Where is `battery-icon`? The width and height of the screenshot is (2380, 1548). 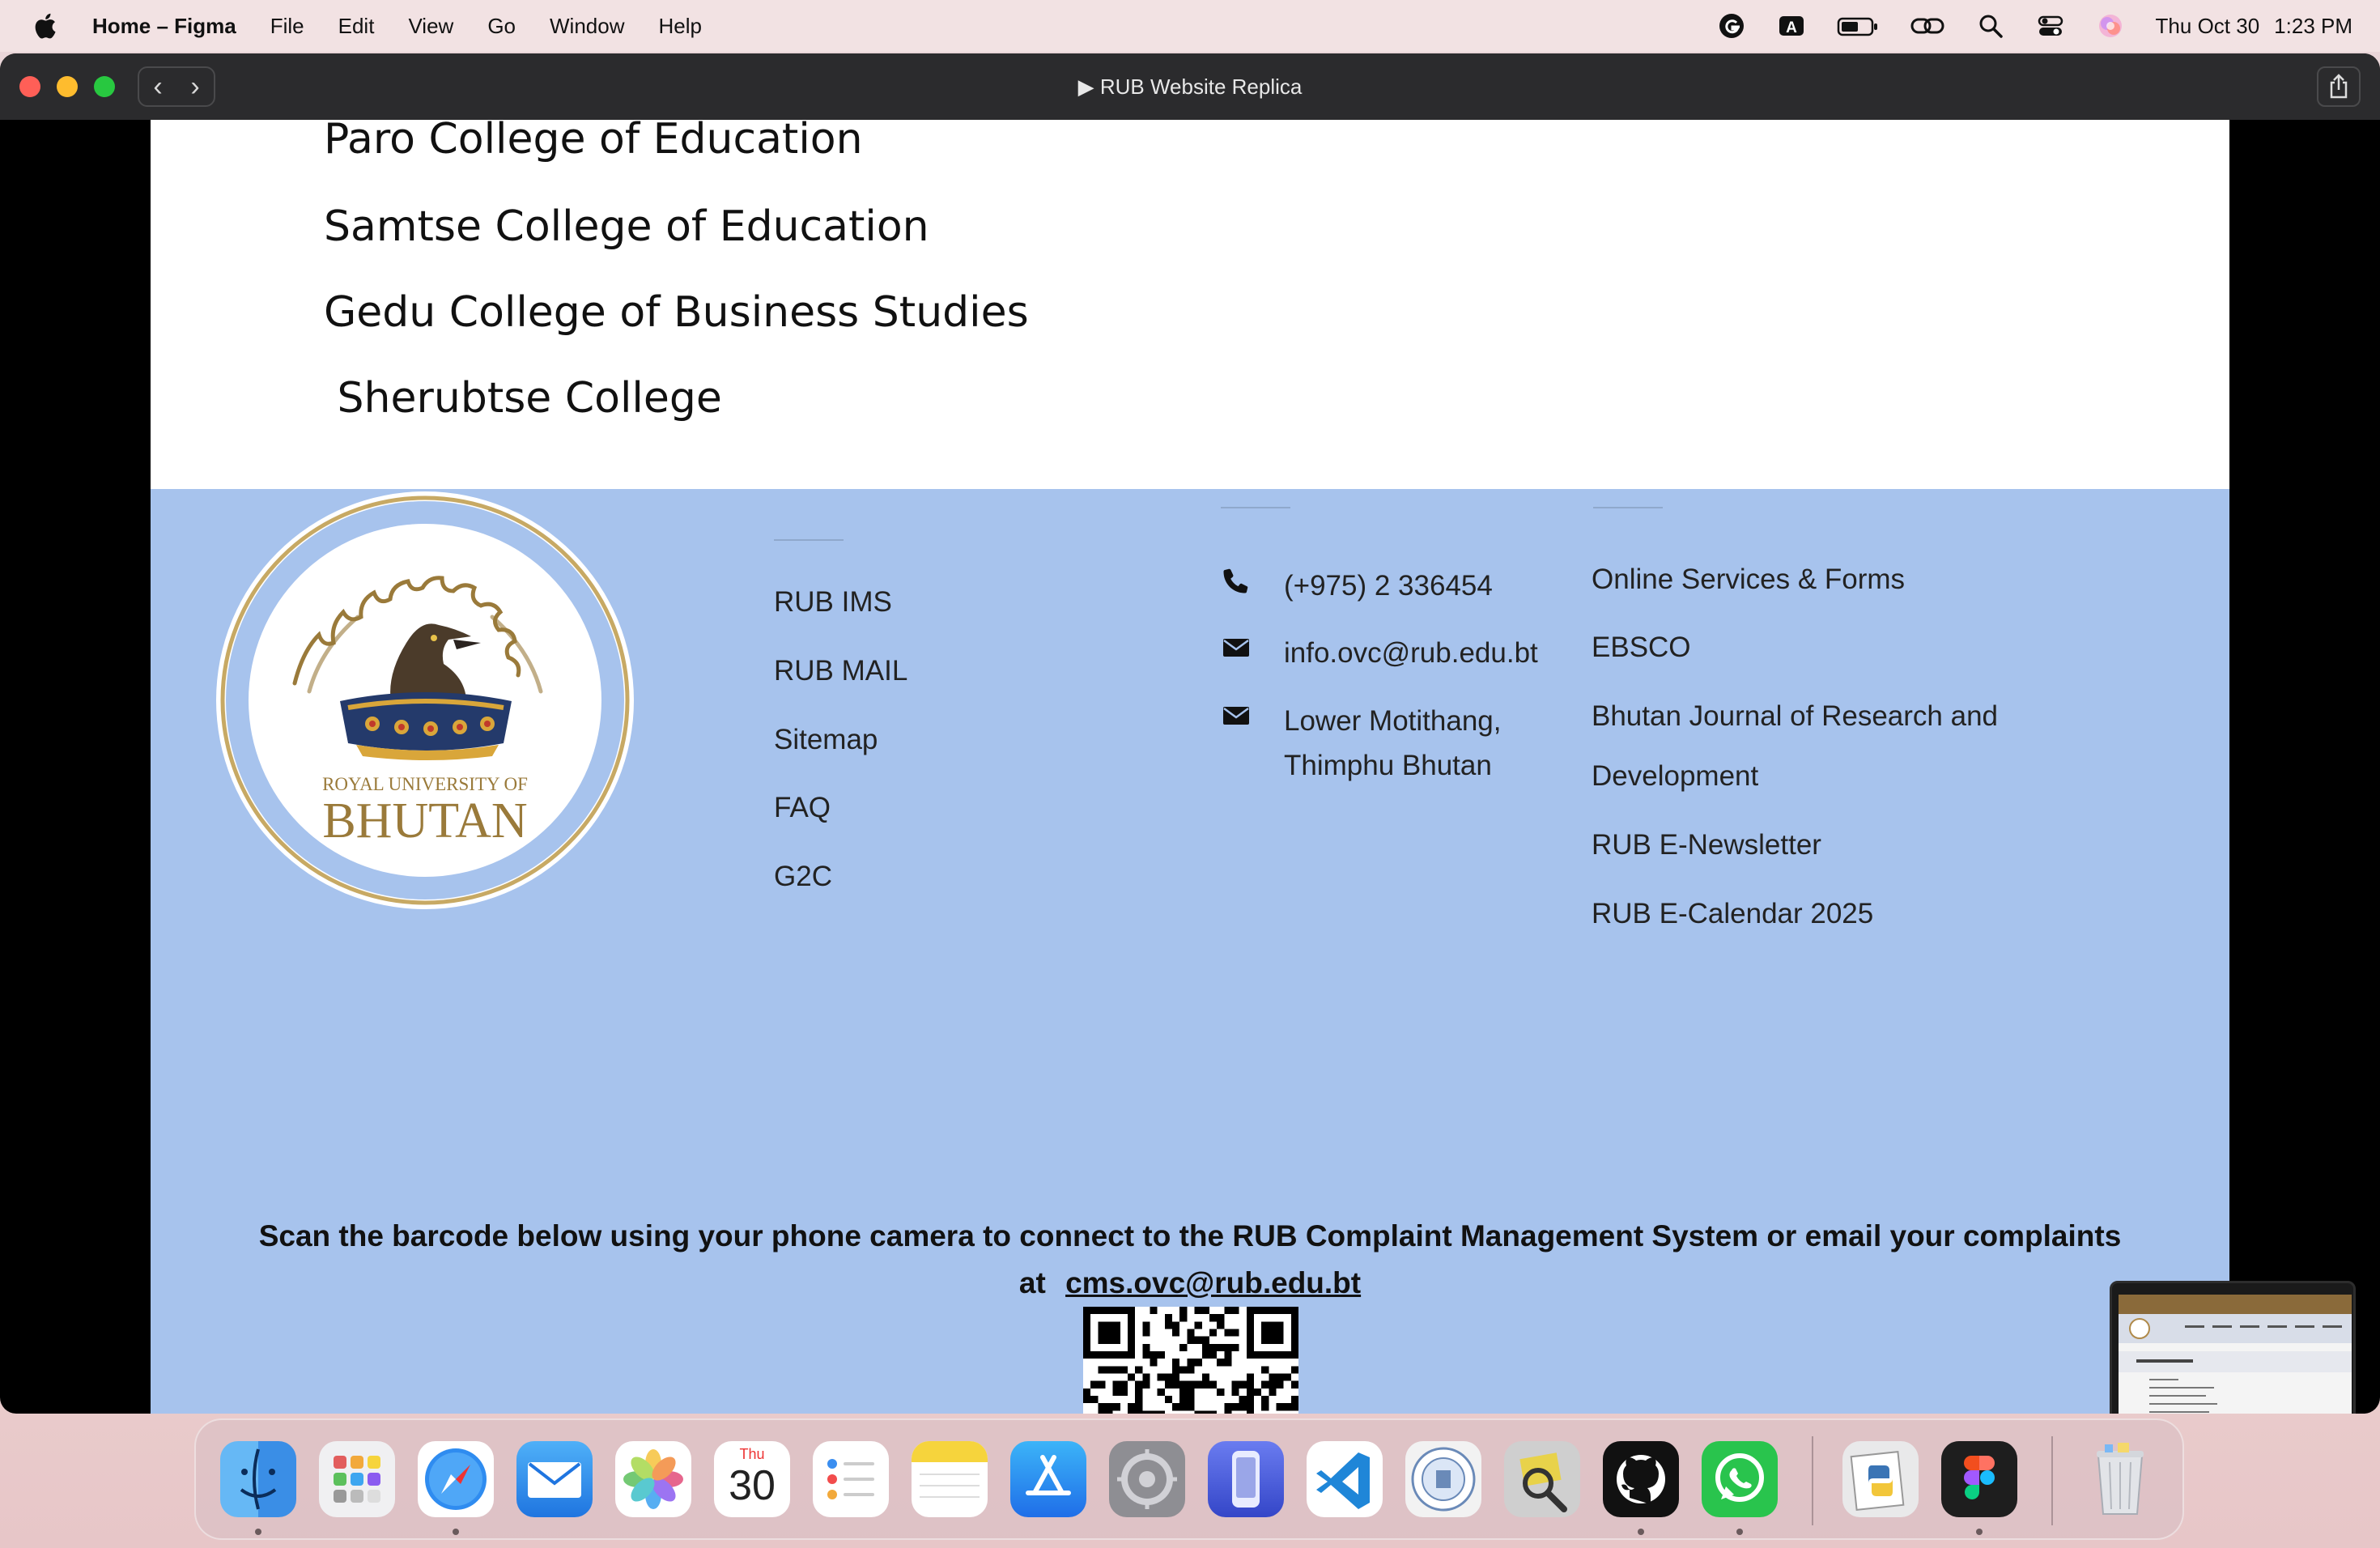 battery-icon is located at coordinates (1858, 25).